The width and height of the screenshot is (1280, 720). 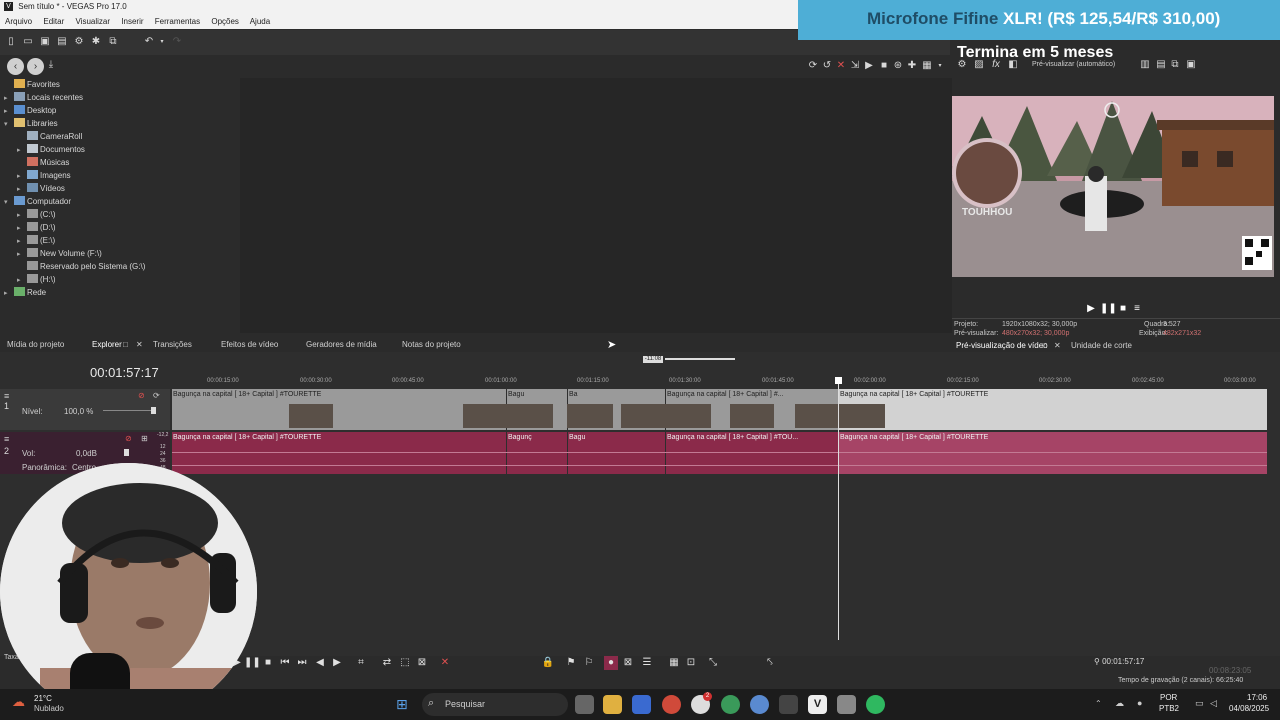 What do you see at coordinates (49, 708) in the screenshot?
I see `weather-desc: Nublado` at bounding box center [49, 708].